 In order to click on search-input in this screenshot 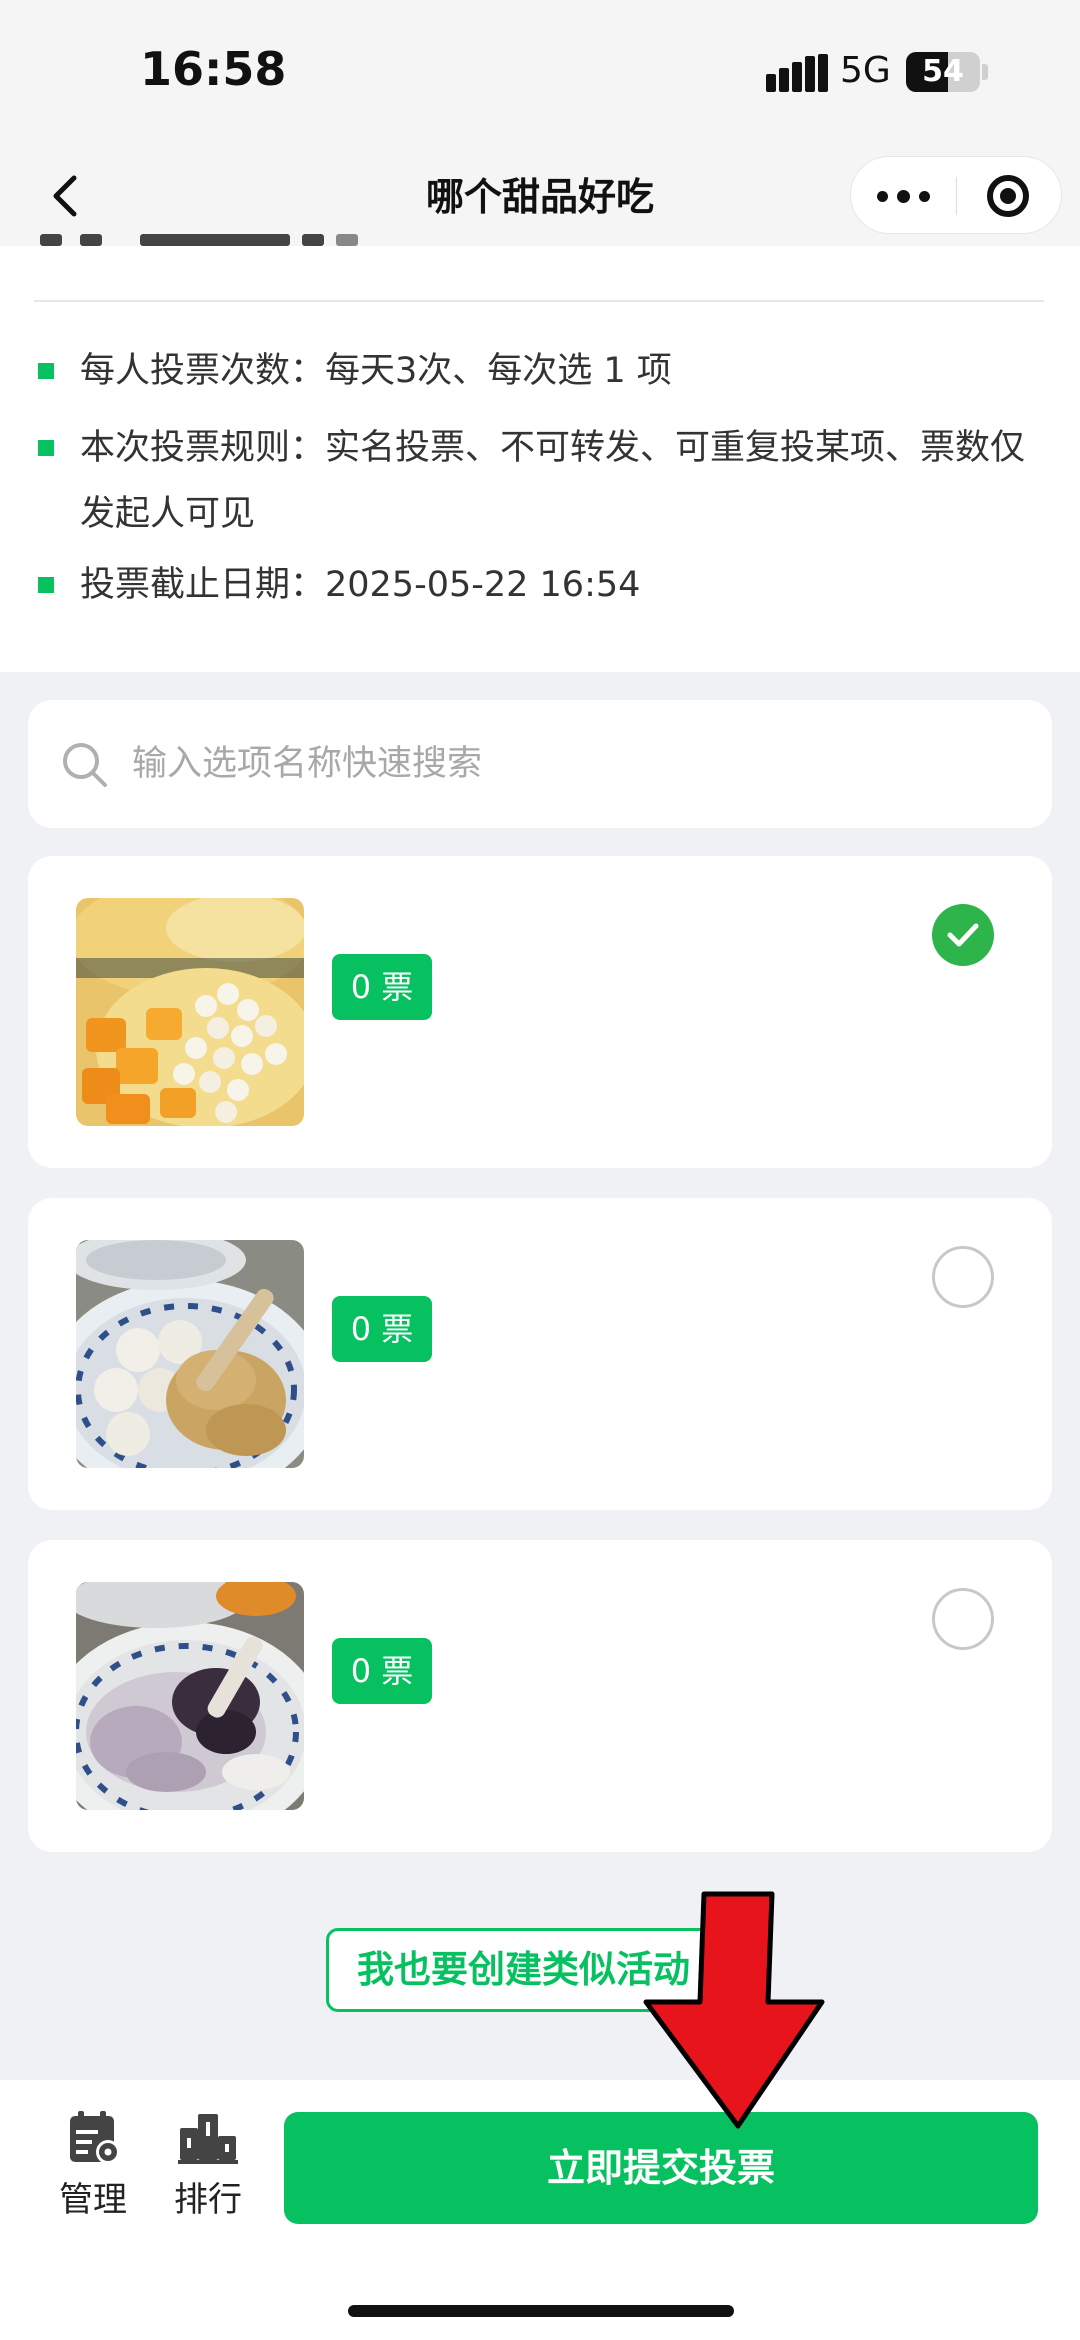, I will do `click(562, 764)`.